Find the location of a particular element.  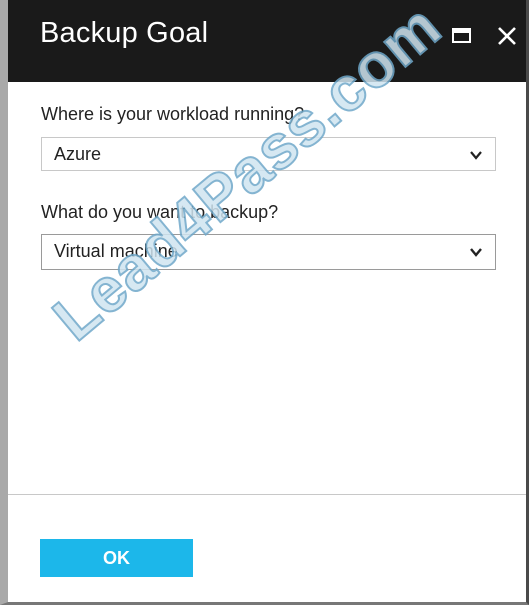

backup-target-dropdown: Virtual machine is located at coordinates (268, 252).